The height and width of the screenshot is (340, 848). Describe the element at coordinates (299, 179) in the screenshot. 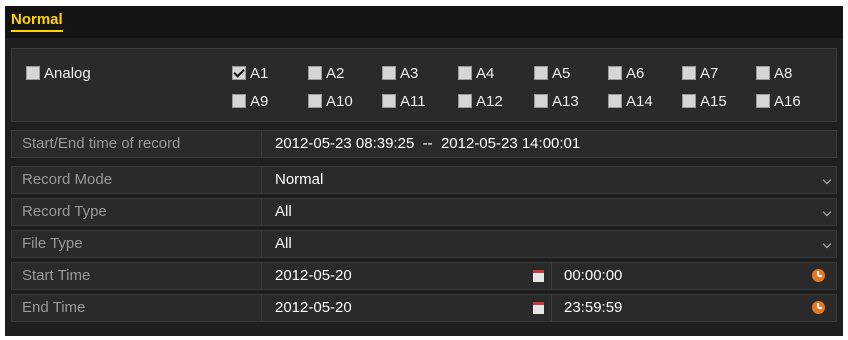

I see `record-mode-value: Normal` at that location.